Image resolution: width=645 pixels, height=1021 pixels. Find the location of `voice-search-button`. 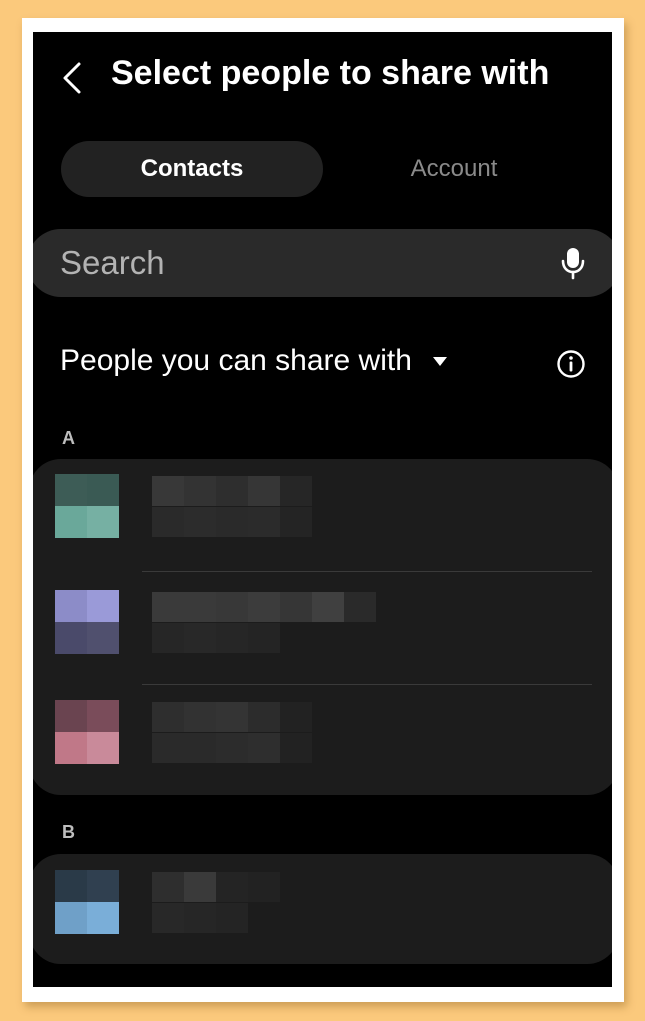

voice-search-button is located at coordinates (573, 263).